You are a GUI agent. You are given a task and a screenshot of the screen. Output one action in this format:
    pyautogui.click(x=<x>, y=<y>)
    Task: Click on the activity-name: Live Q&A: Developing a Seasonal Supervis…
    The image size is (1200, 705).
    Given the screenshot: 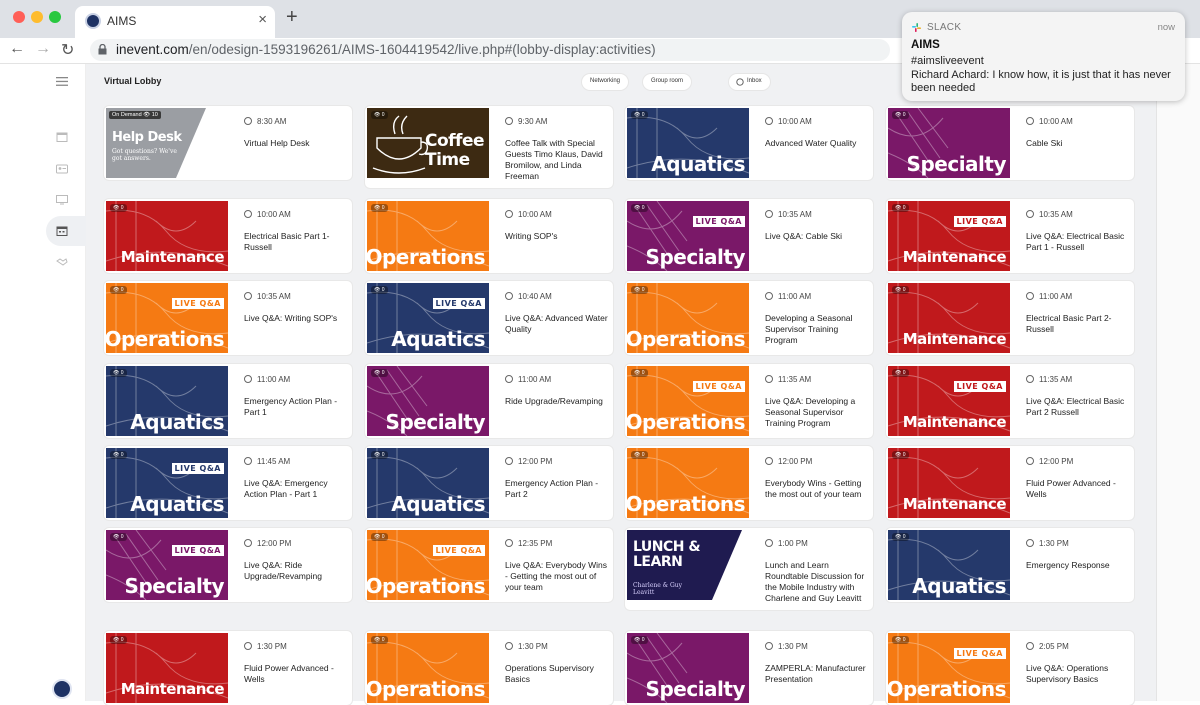 What is the action you would take?
    pyautogui.click(x=817, y=412)
    